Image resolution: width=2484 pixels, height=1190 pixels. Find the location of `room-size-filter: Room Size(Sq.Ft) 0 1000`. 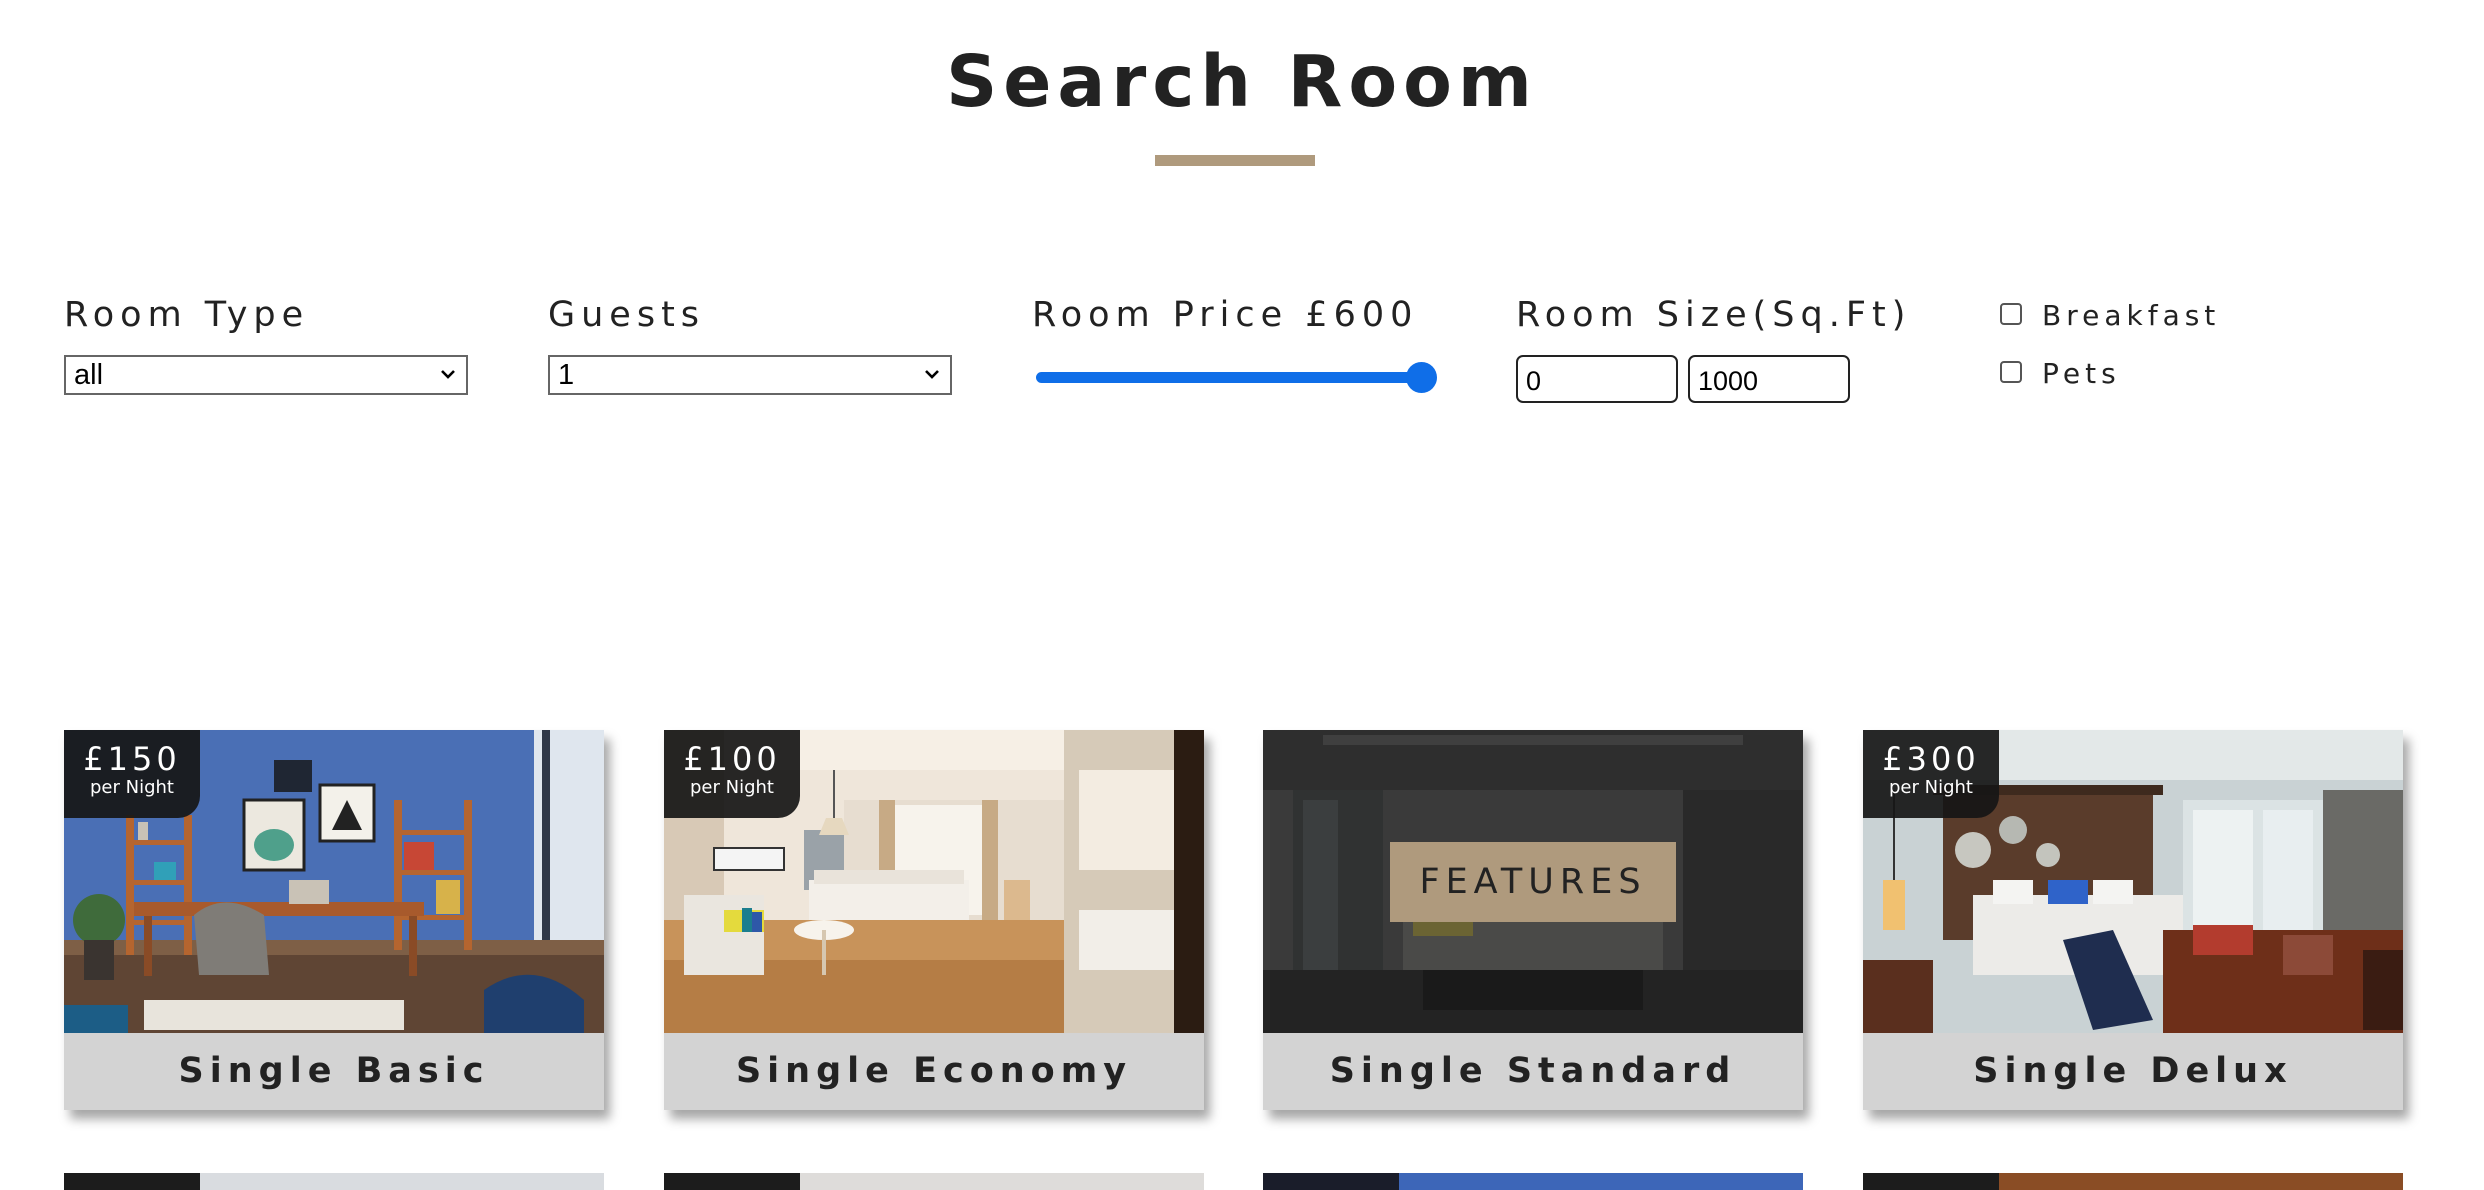

room-size-filter: Room Size(Sq.Ft) 0 1000 is located at coordinates (1714, 348).